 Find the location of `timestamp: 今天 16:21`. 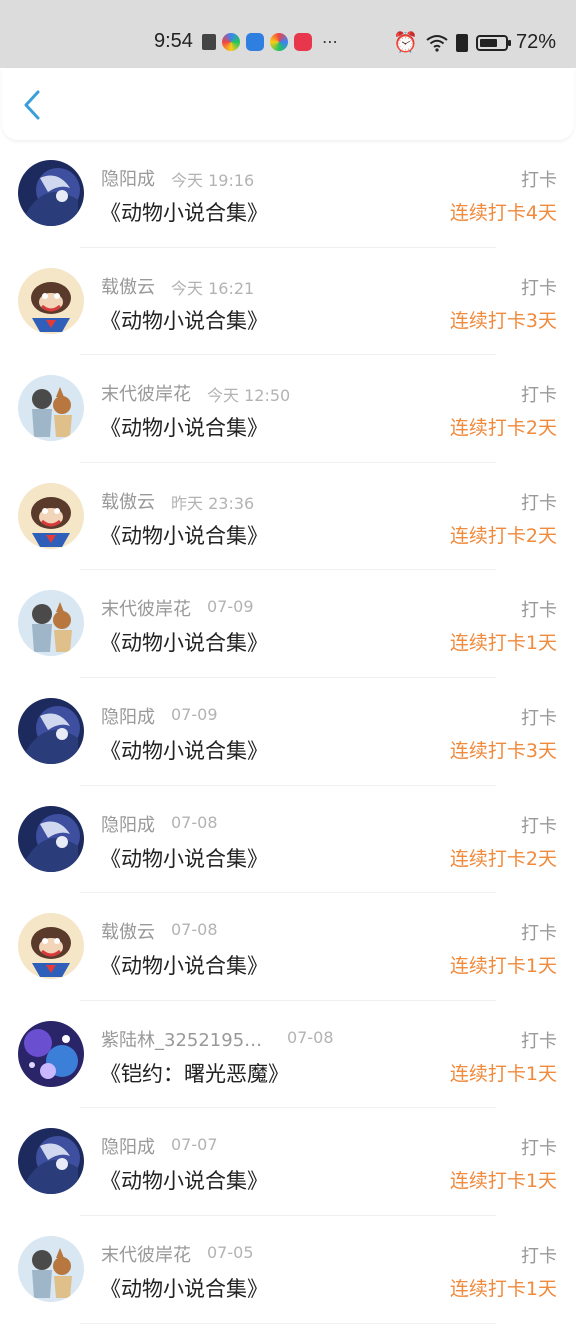

timestamp: 今天 16:21 is located at coordinates (213, 288).